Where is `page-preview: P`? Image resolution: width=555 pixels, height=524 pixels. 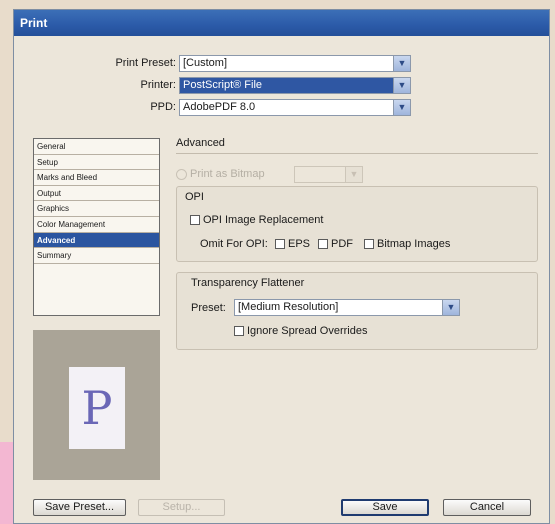
page-preview: P is located at coordinates (96, 405).